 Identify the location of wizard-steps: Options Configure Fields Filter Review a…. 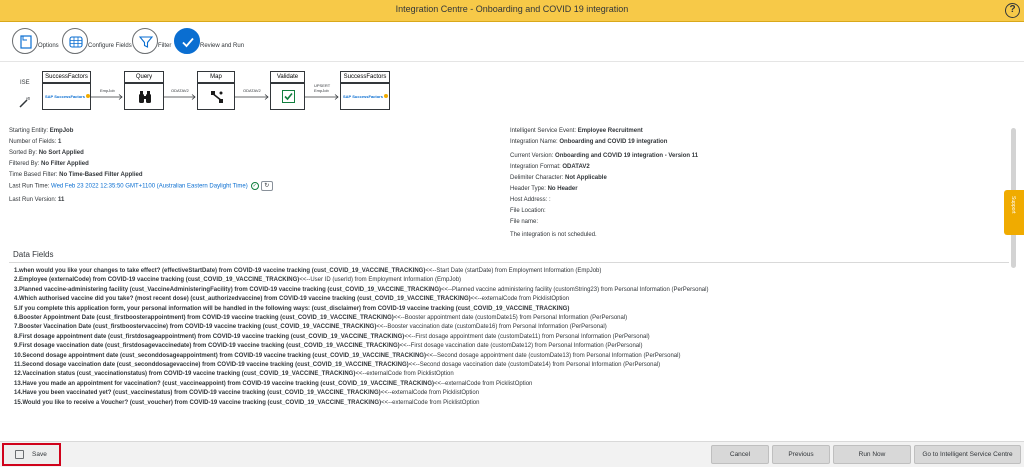
(512, 42).